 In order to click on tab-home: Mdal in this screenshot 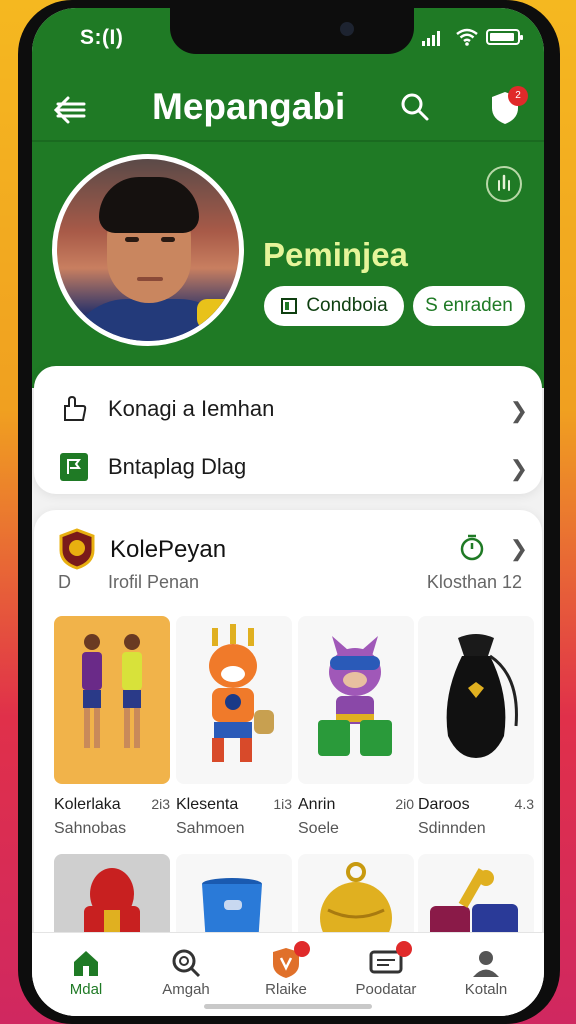, I will do `click(86, 974)`.